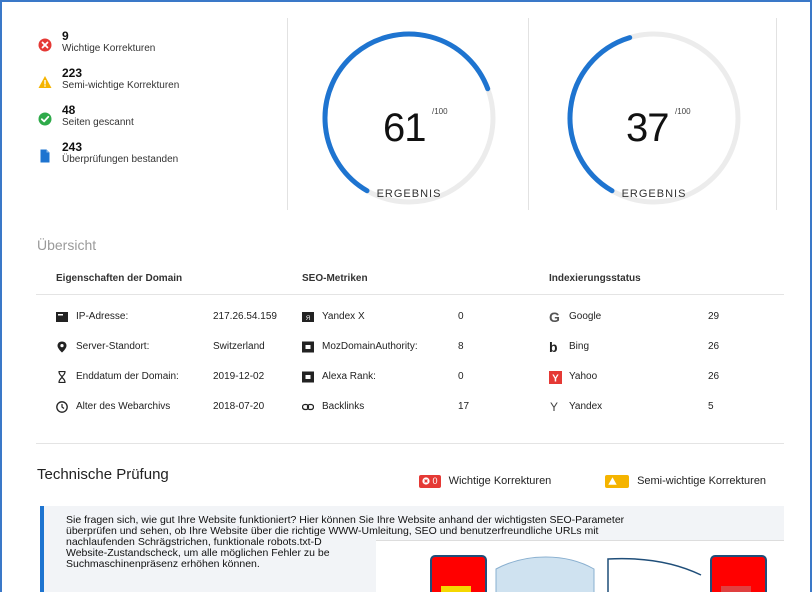 The image size is (812, 592). What do you see at coordinates (45, 156) in the screenshot?
I see `document-icon` at bounding box center [45, 156].